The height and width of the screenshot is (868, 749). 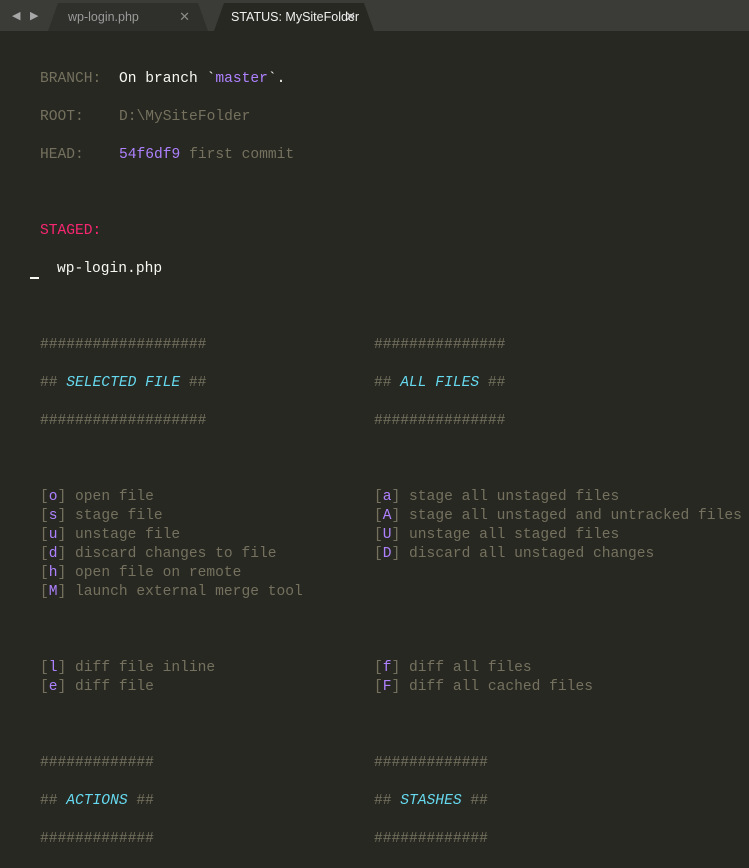 What do you see at coordinates (53, 516) in the screenshot?
I see `command-key: s` at bounding box center [53, 516].